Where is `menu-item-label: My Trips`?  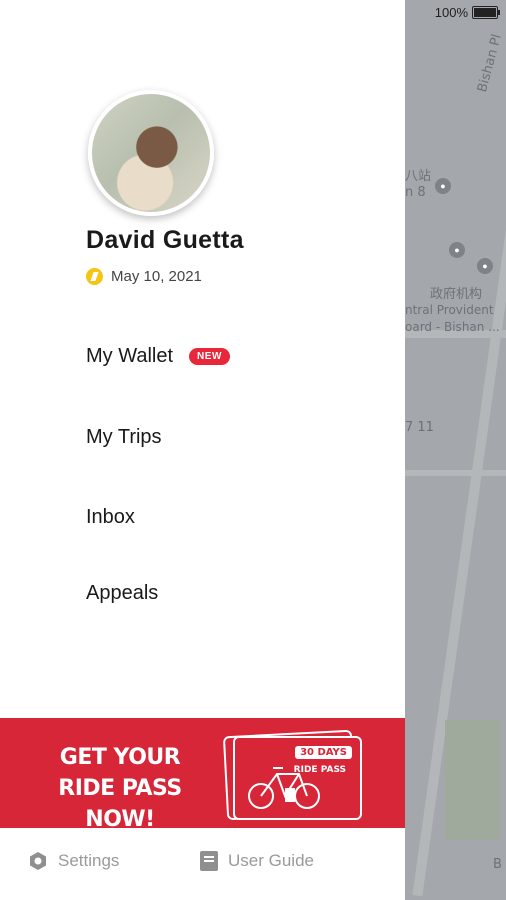 menu-item-label: My Trips is located at coordinates (124, 437).